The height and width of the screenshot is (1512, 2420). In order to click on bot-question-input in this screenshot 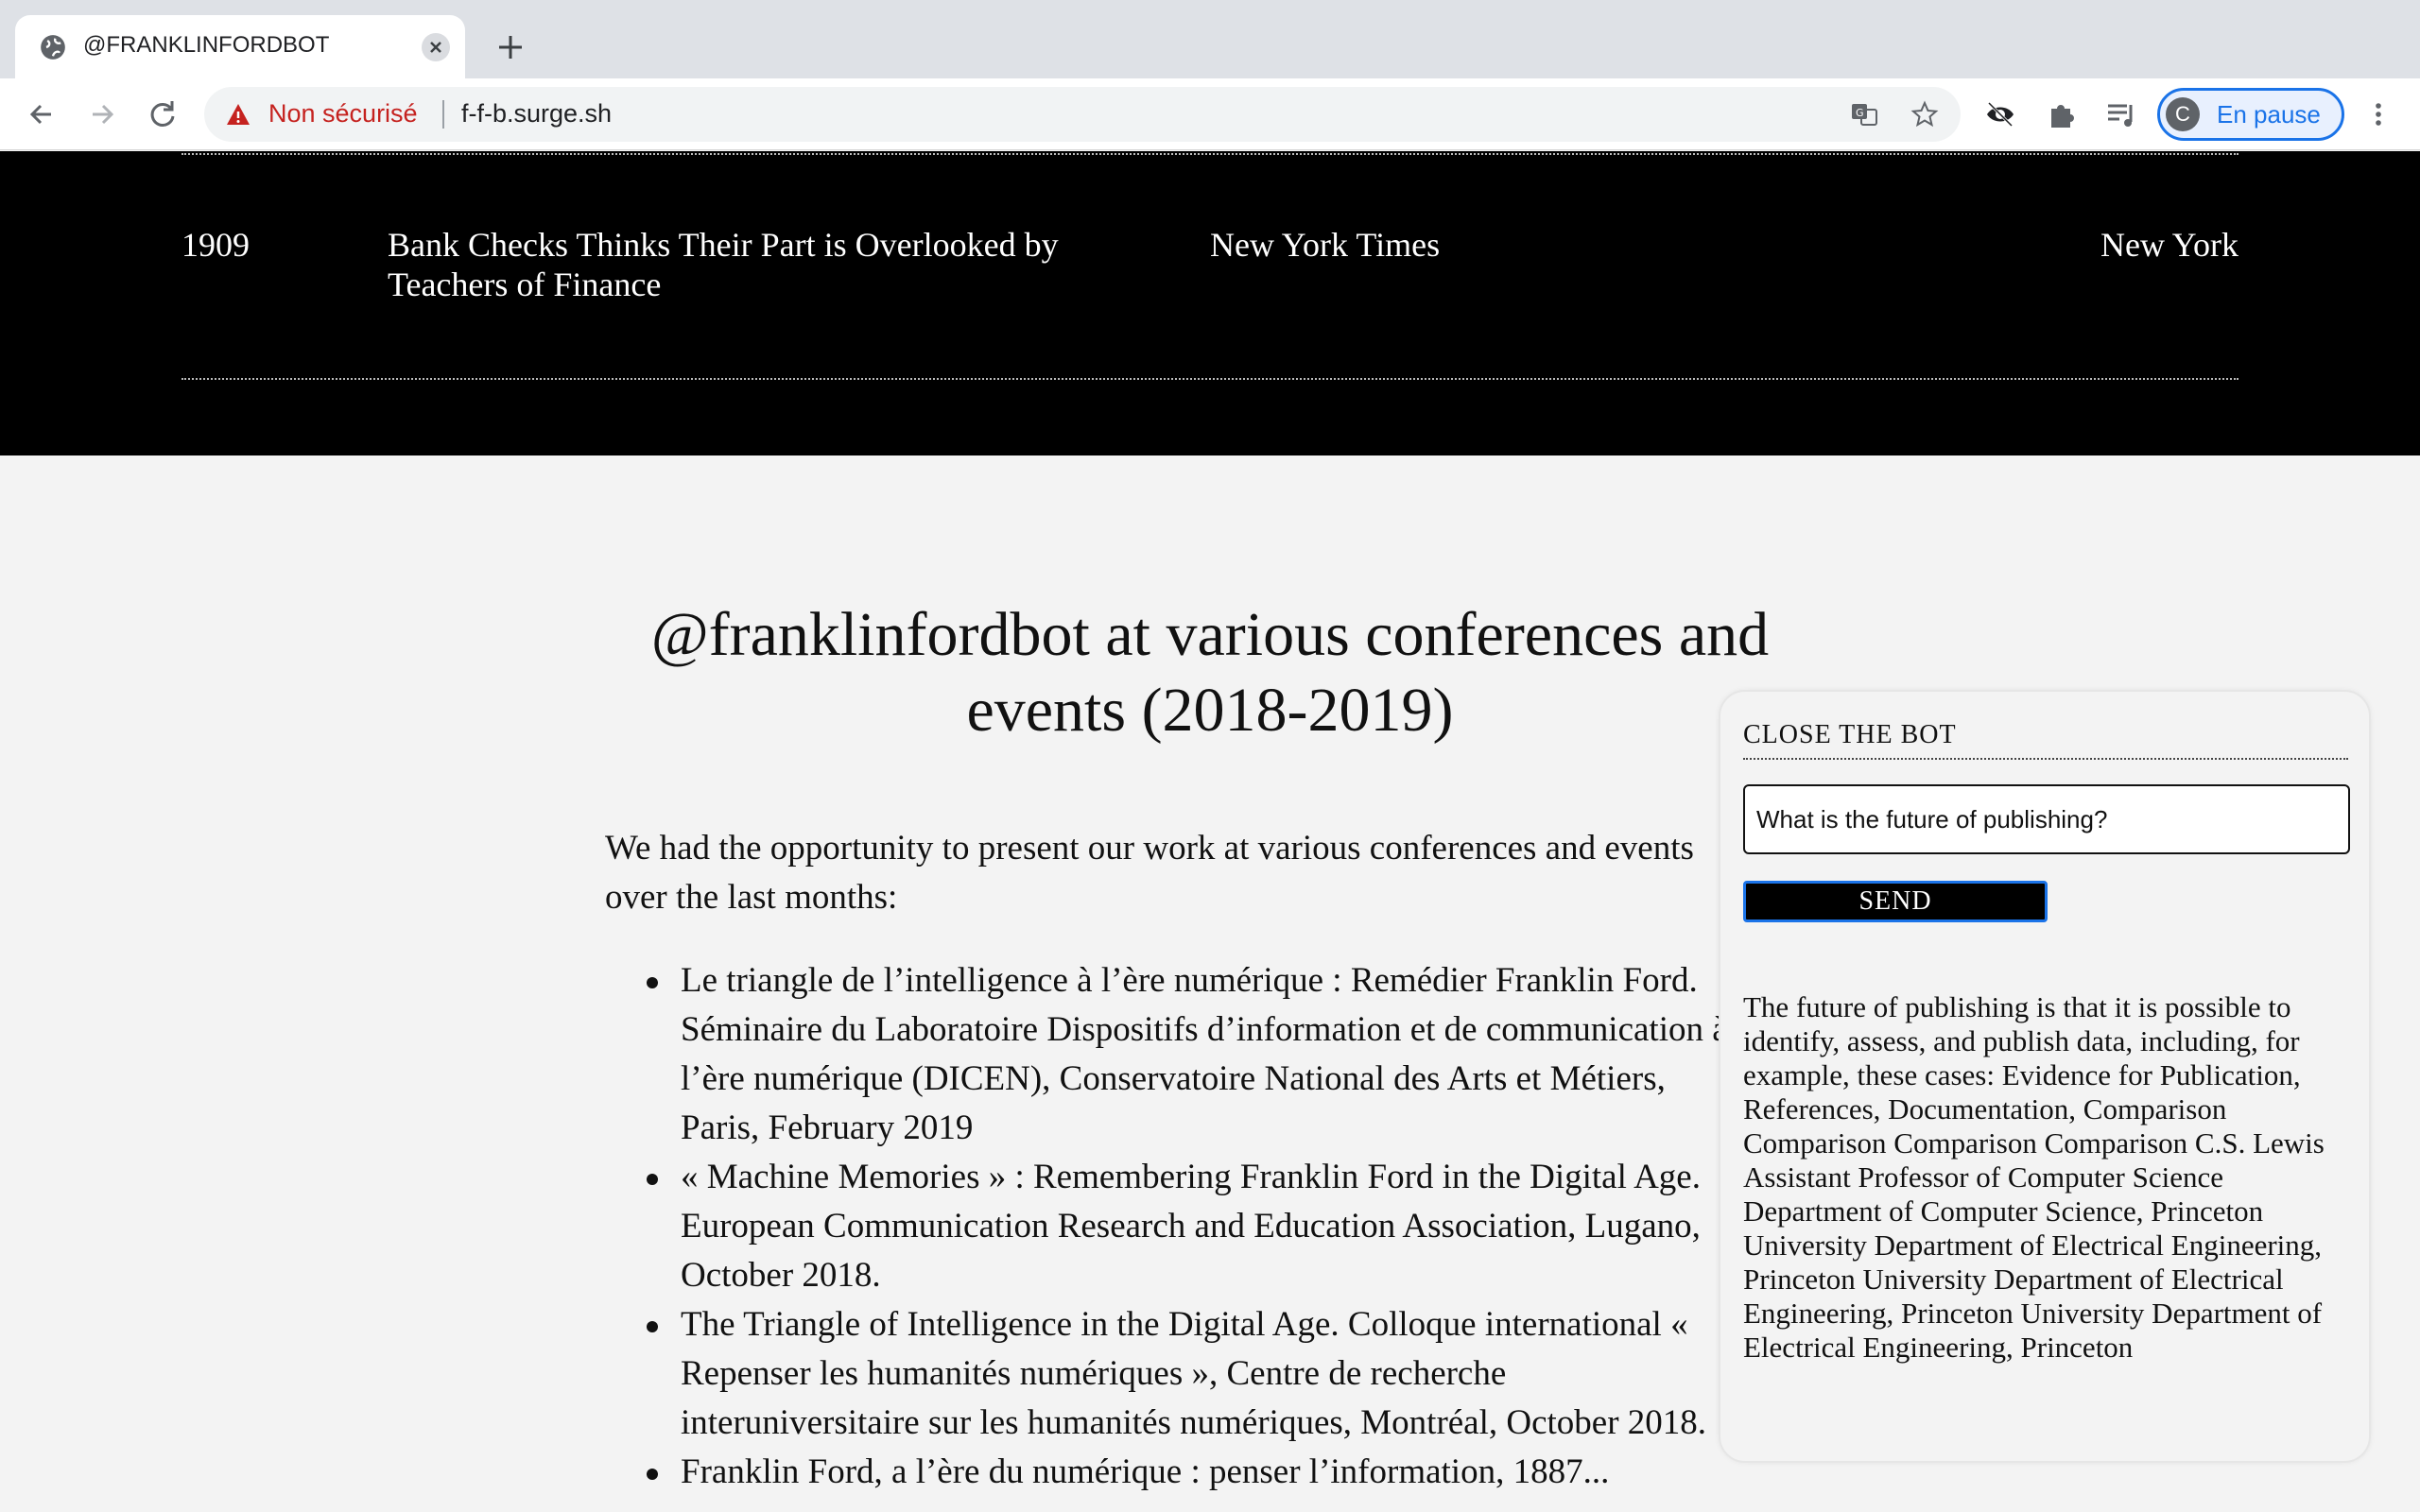, I will do `click(2047, 819)`.